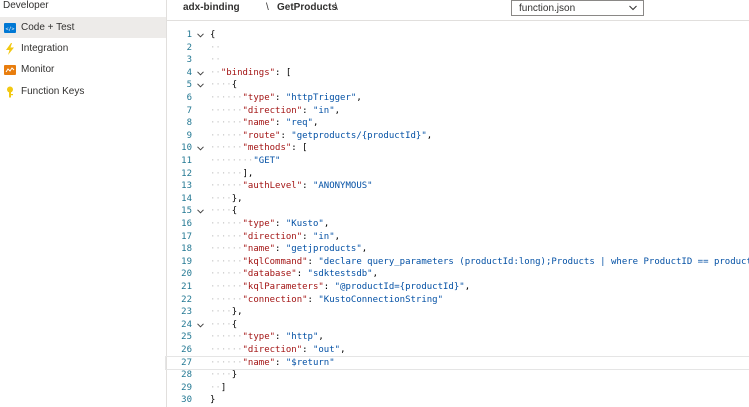  I want to click on code-line: 17 ······"direction": "in",, so click(457, 237).